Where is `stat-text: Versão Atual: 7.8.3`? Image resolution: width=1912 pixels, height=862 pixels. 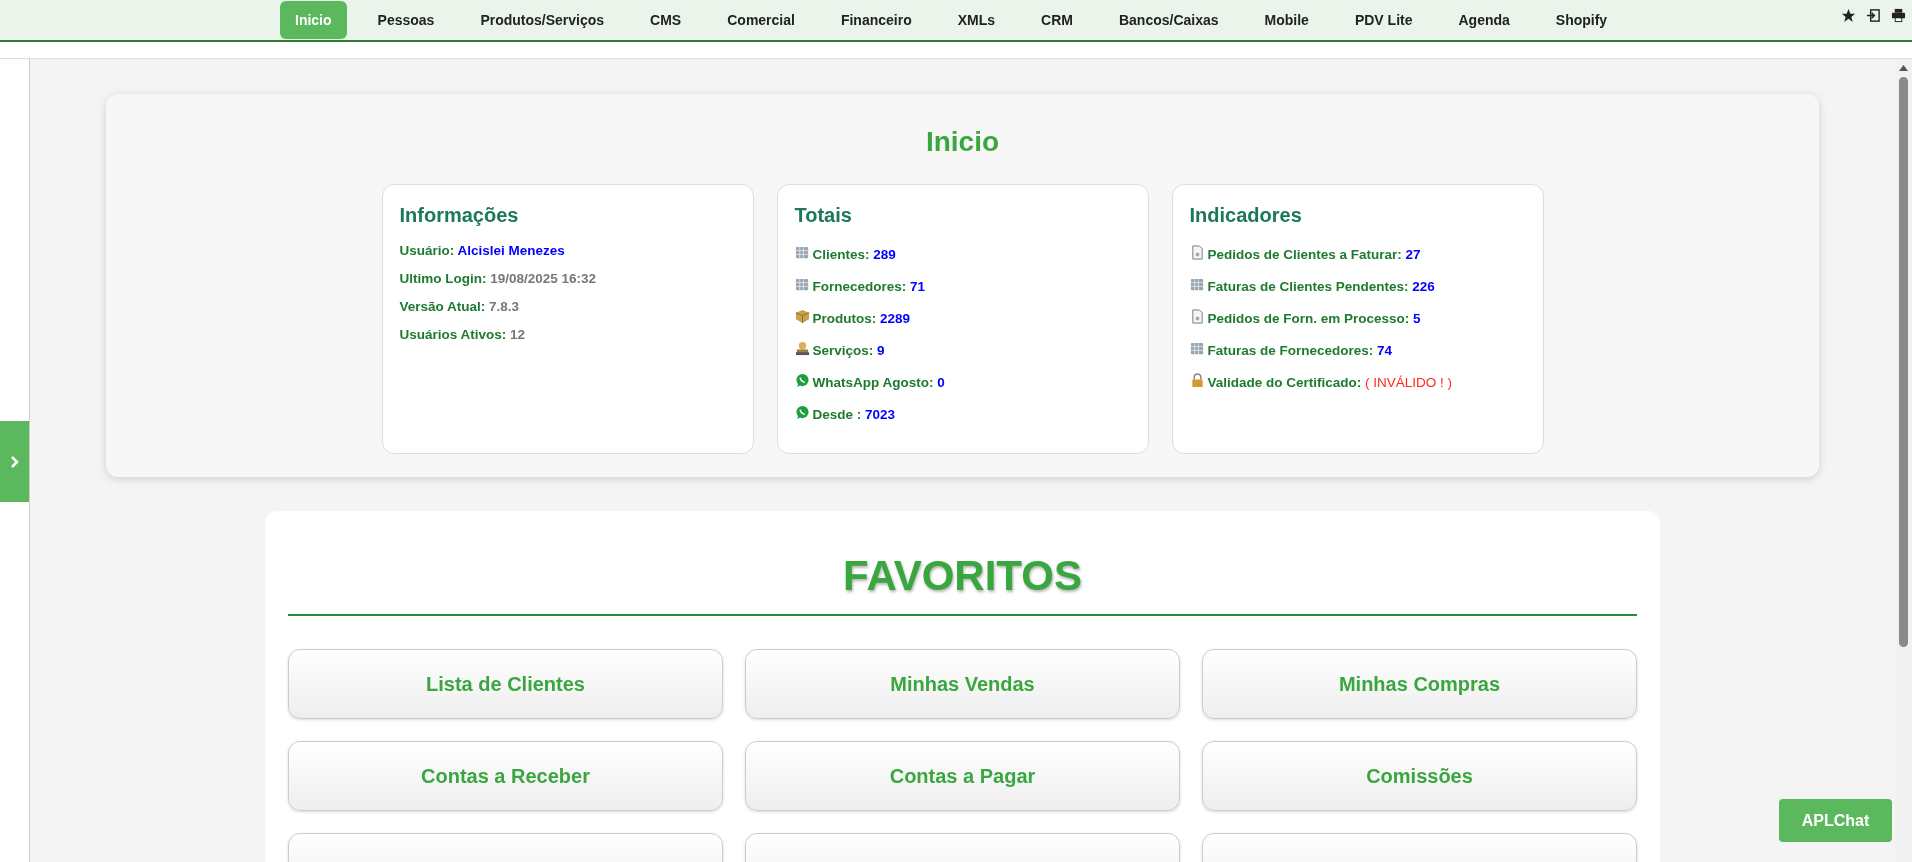
stat-text: Versão Atual: 7.8.3 is located at coordinates (459, 307).